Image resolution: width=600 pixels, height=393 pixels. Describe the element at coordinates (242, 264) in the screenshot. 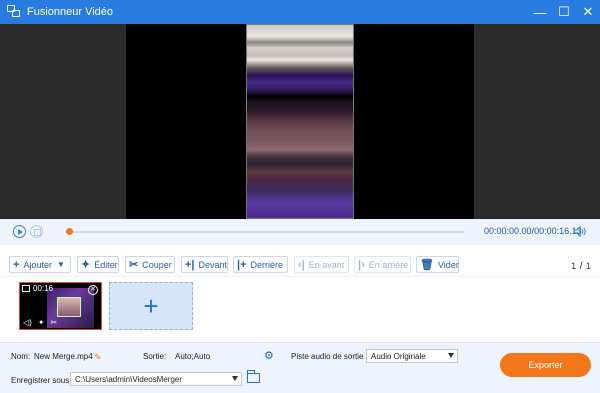

I see `insert-back-icon: |+` at that location.